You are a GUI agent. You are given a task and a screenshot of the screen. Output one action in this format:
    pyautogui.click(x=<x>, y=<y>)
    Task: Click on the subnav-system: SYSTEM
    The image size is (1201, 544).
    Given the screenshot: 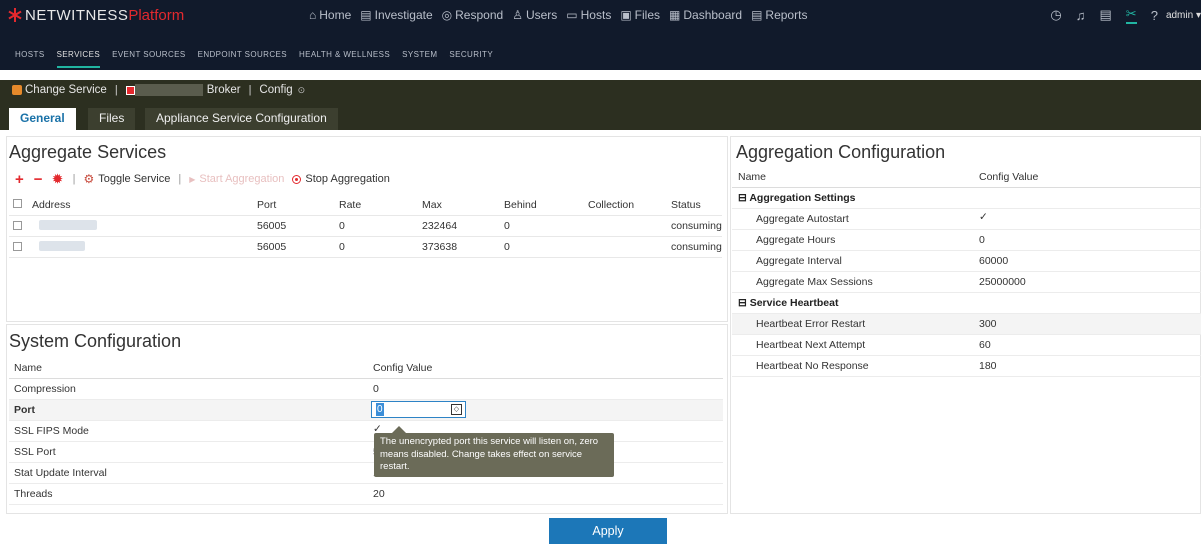 What is the action you would take?
    pyautogui.click(x=419, y=58)
    